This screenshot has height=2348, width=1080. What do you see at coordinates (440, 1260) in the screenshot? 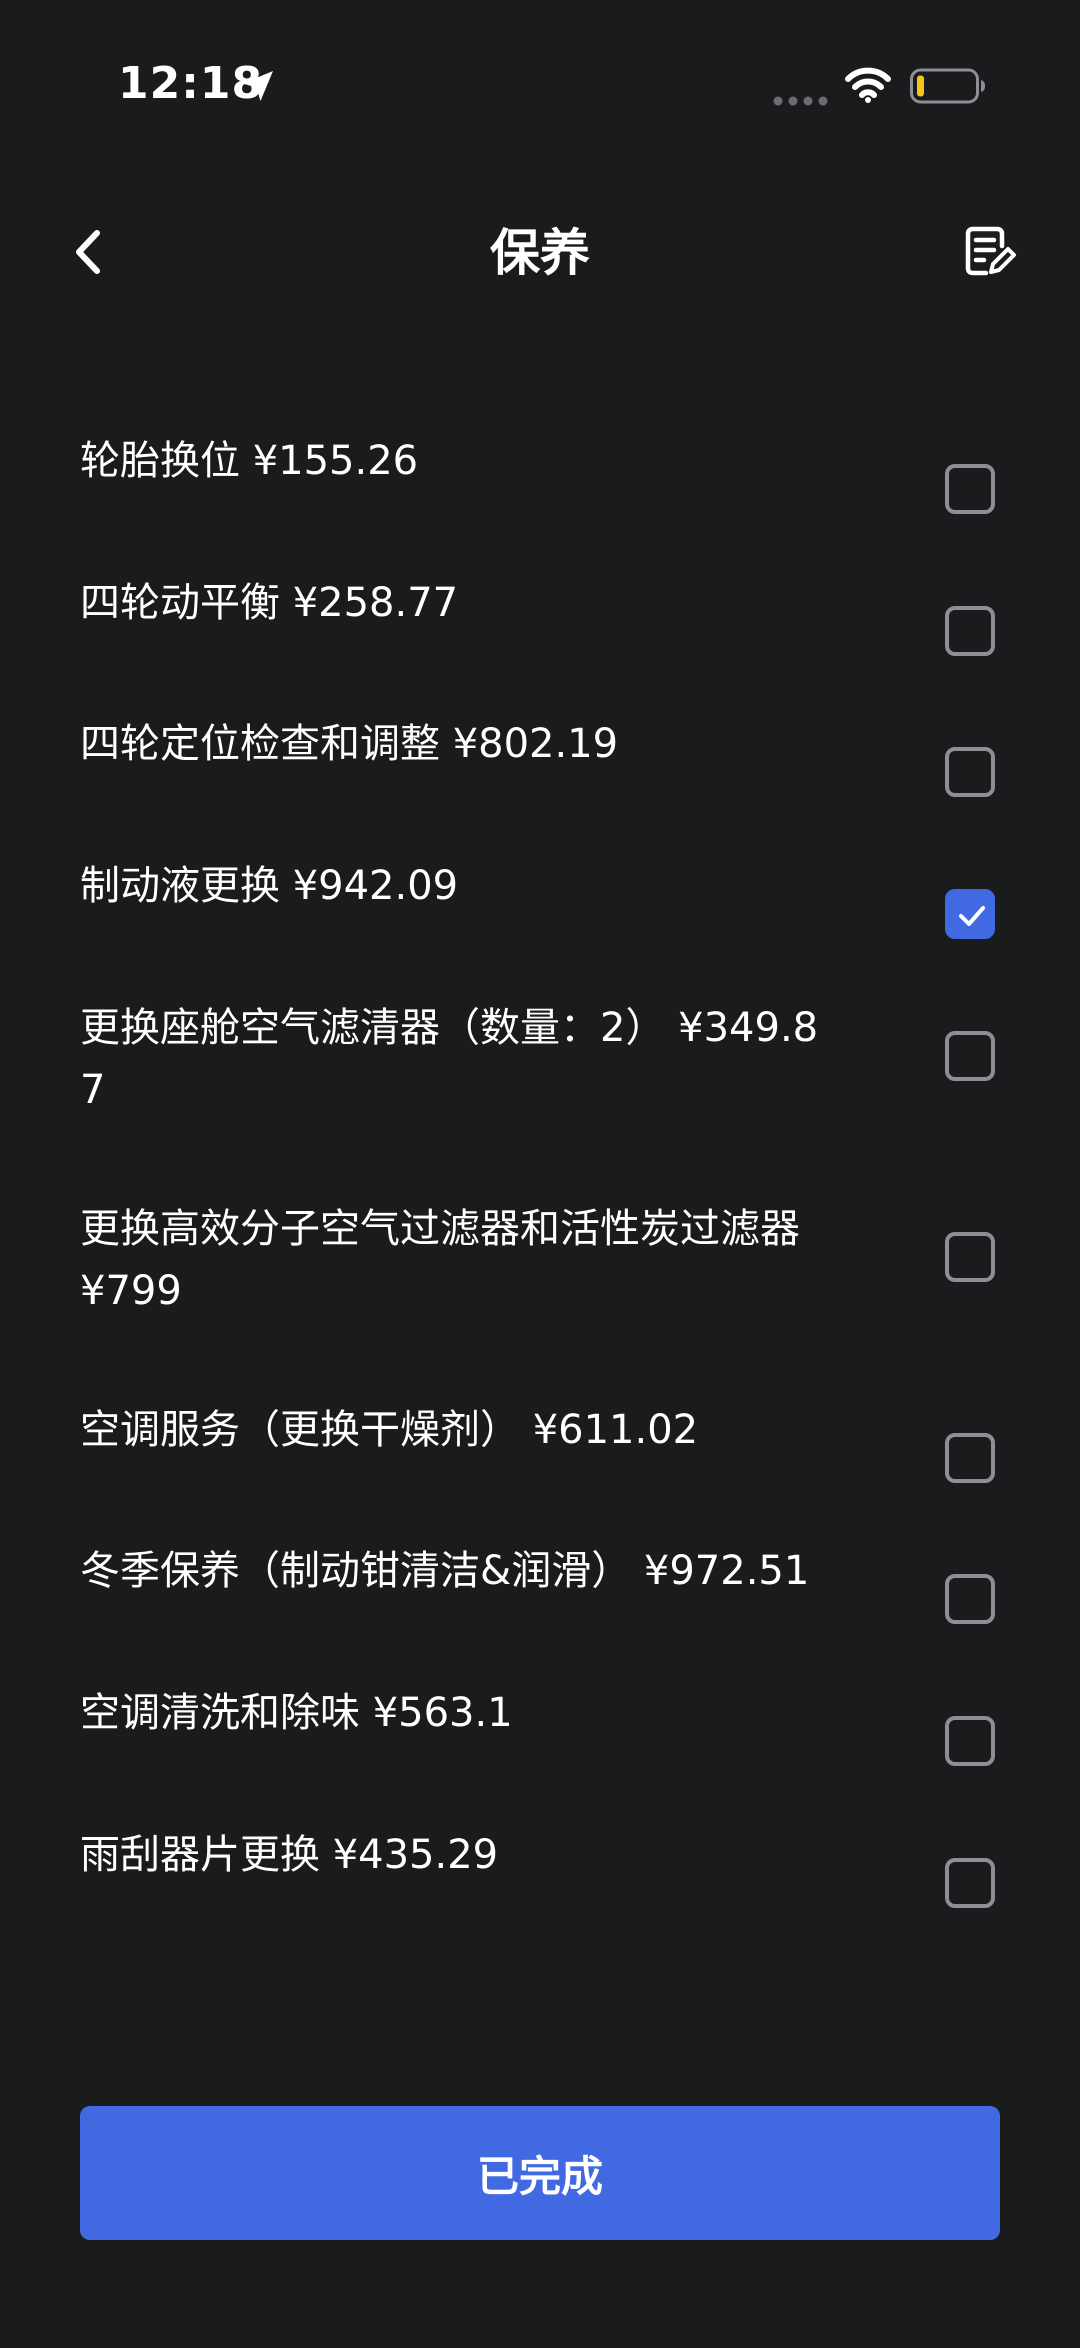
I see `item-label: 更换高效分子空气过滤器和活性炭过滤器 ¥799` at bounding box center [440, 1260].